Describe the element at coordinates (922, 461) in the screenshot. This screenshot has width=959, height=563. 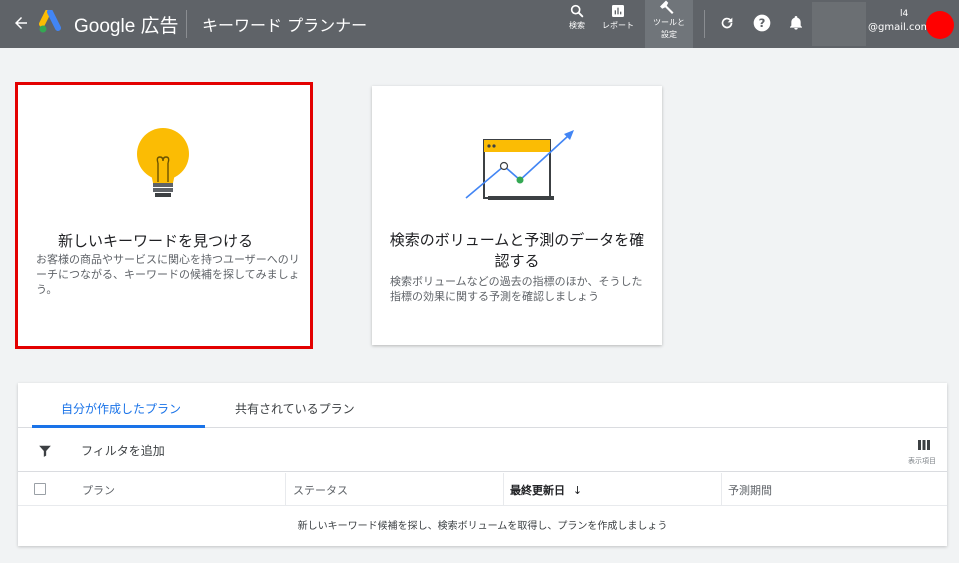
I see `columns-label: 表示項目` at that location.